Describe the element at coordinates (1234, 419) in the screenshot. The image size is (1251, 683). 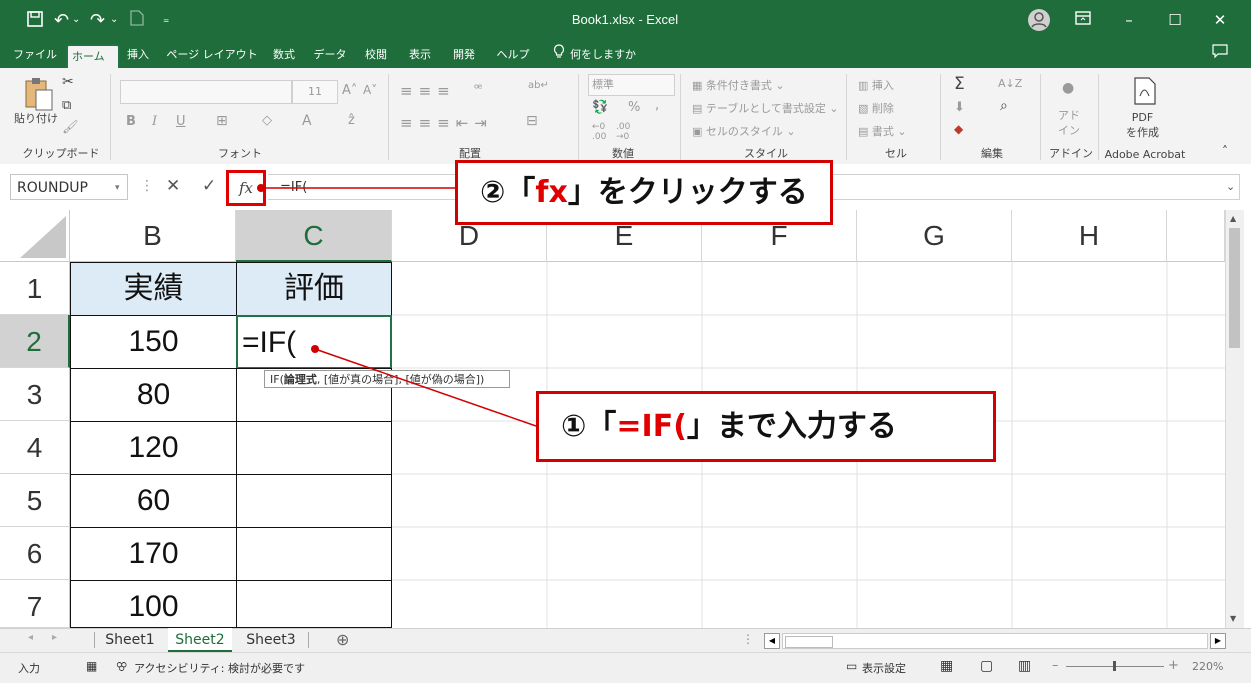
I see `vertical-scrollbar: ▲ ▼` at that location.